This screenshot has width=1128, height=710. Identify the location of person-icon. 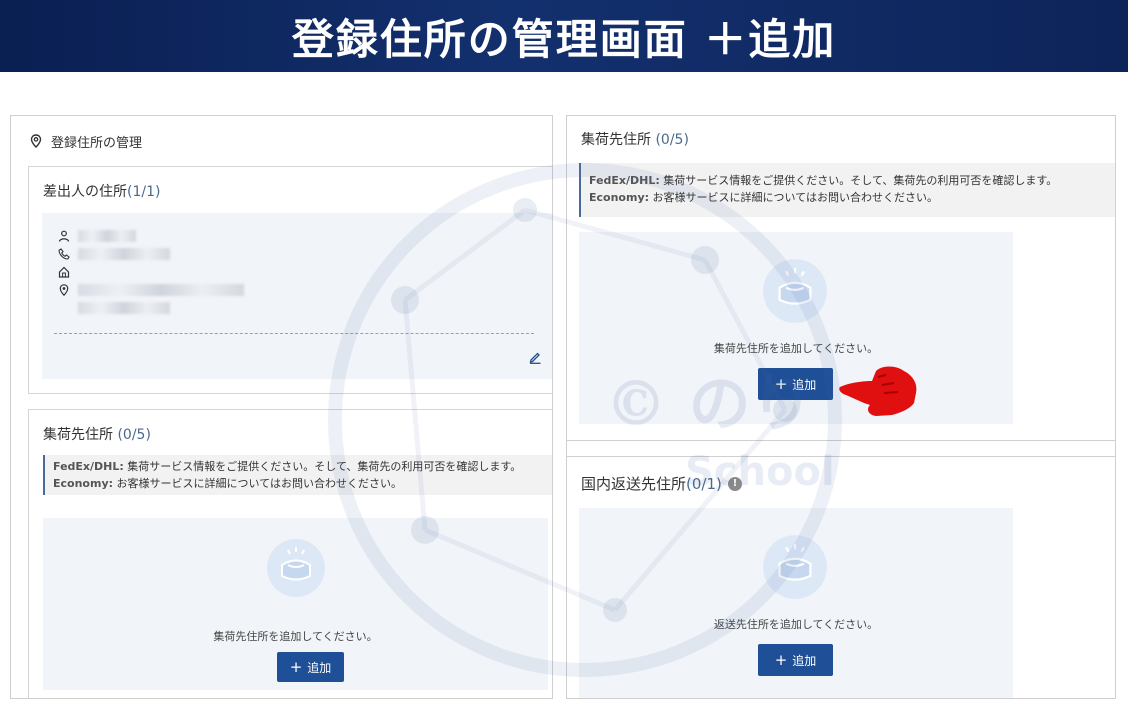
(64, 236).